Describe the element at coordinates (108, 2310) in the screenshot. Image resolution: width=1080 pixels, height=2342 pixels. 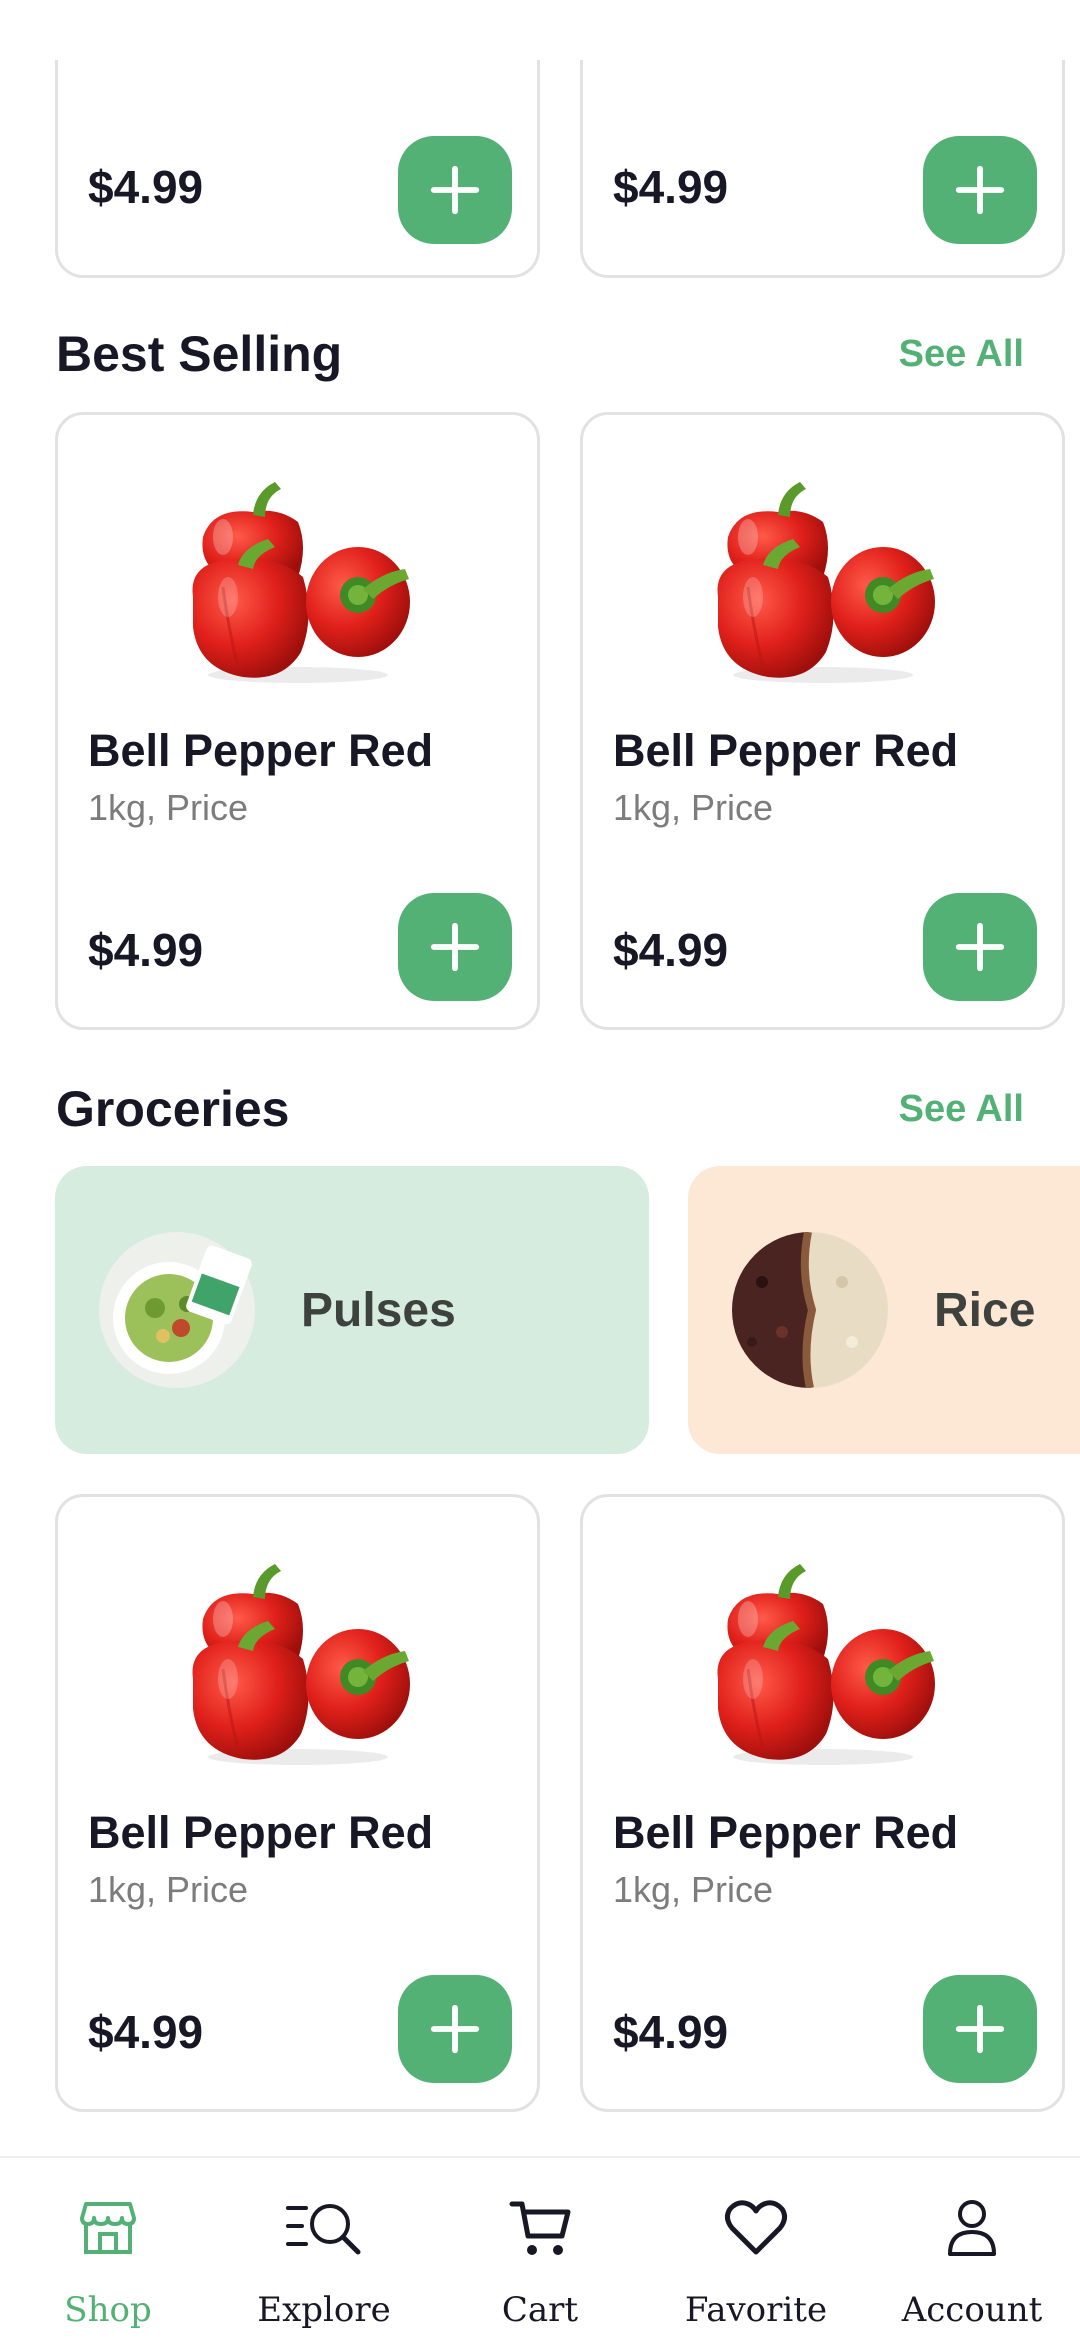
I see `nav-label: Shop` at that location.